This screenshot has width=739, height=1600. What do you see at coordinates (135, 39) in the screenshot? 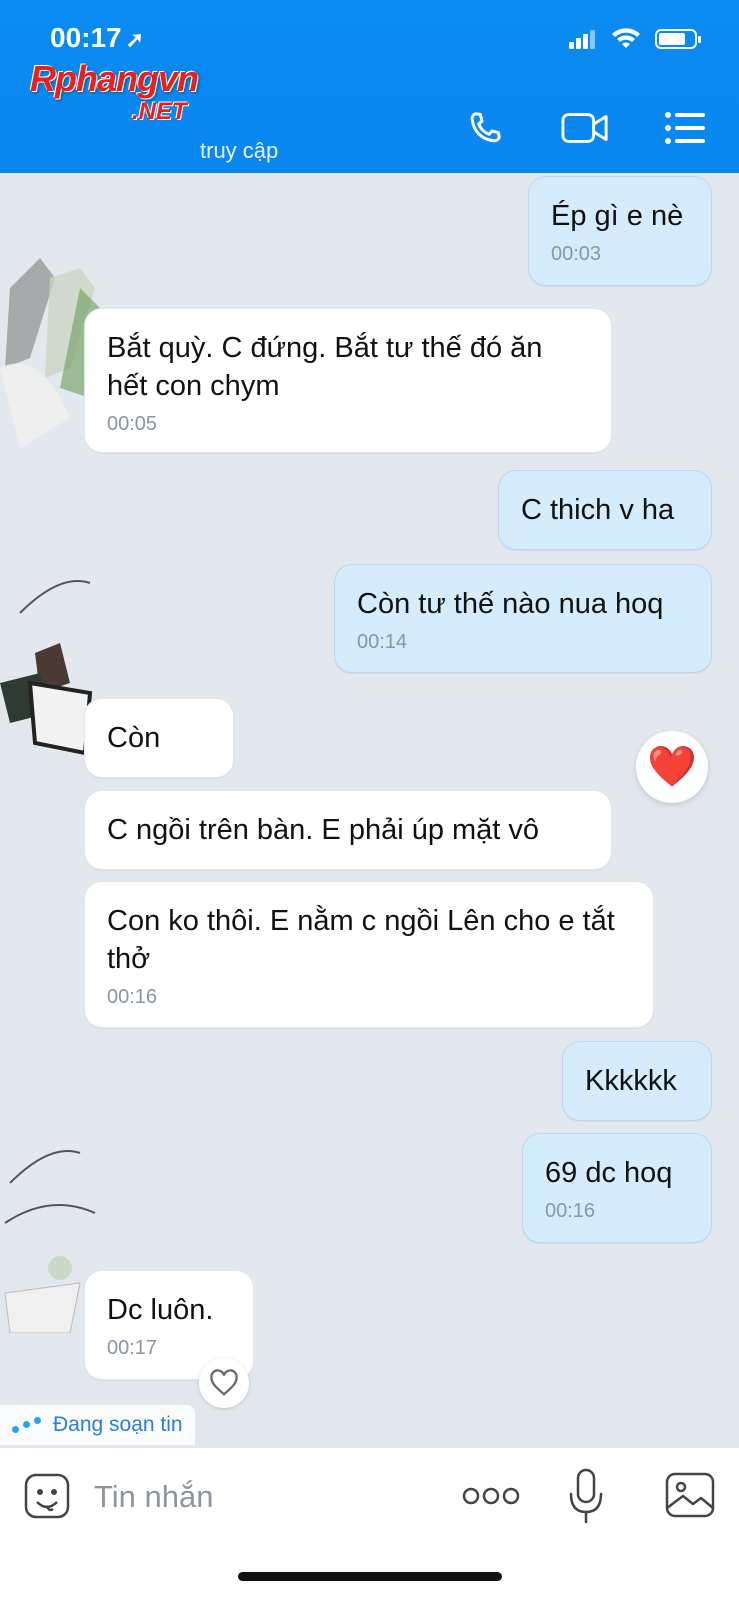
I see `location-arrow-icon: ➚` at bounding box center [135, 39].